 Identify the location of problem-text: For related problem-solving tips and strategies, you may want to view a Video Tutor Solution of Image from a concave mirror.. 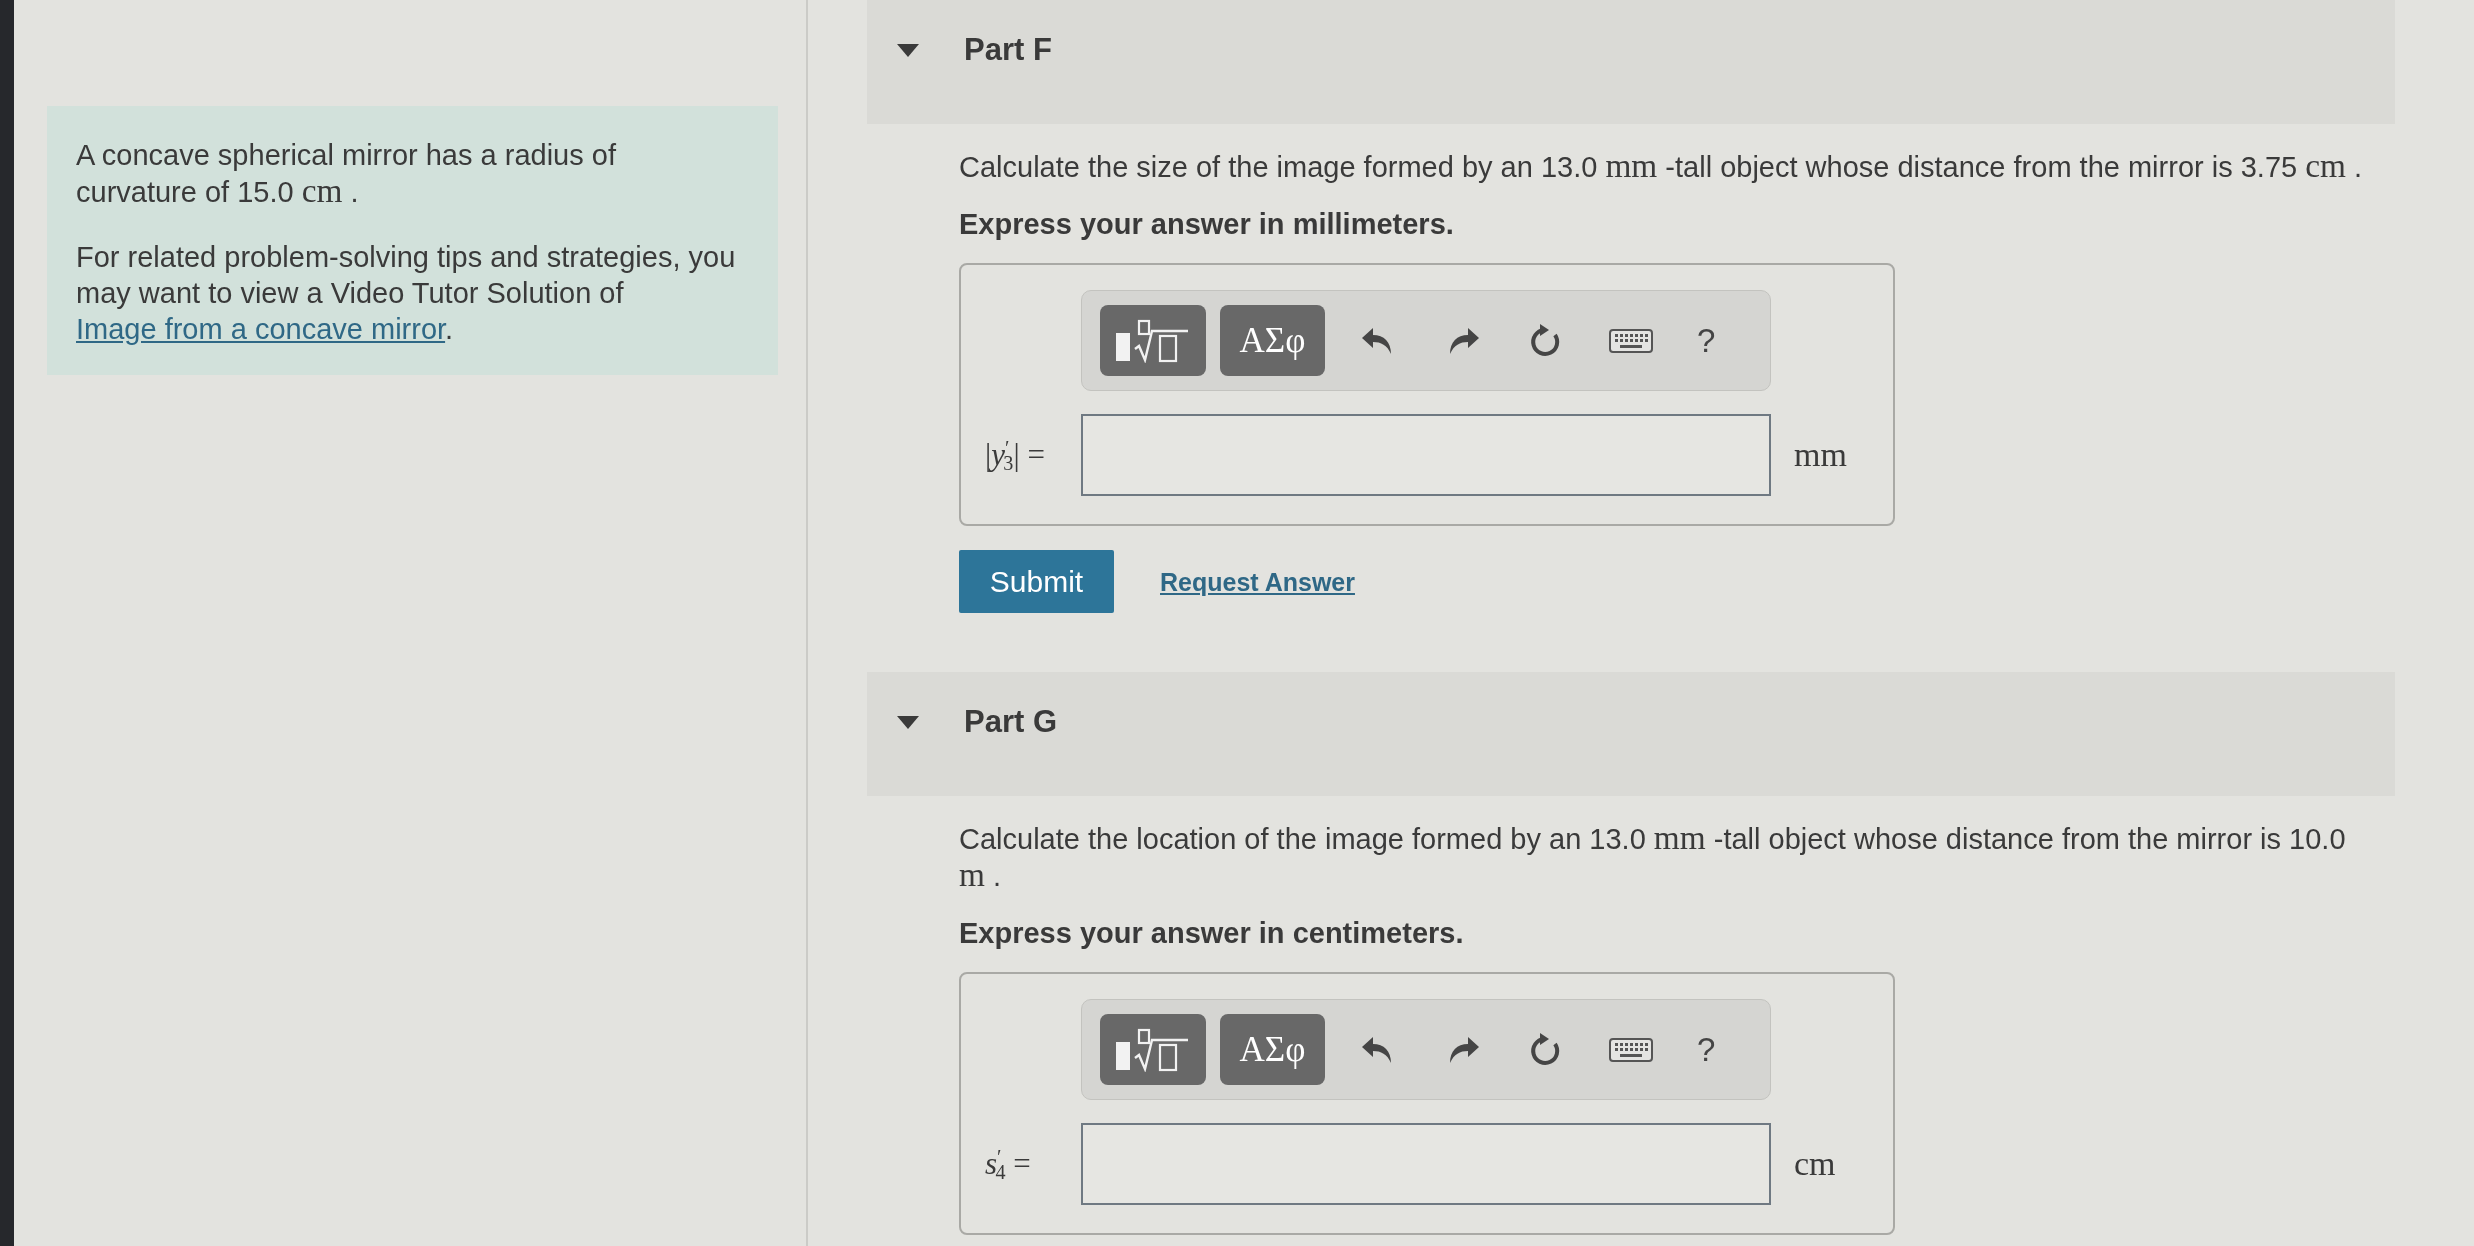
(406, 293).